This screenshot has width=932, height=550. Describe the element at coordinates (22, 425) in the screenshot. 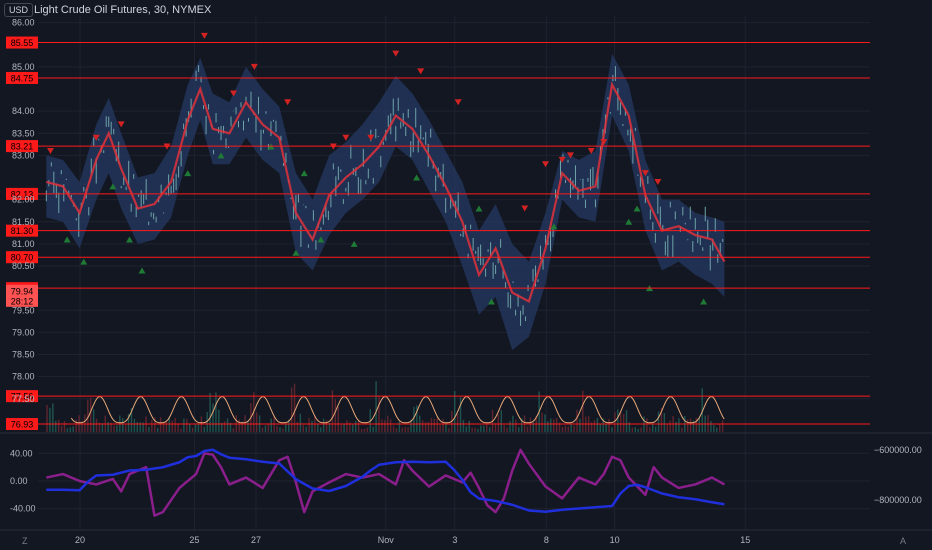

I see `level-label: 76.93` at that location.